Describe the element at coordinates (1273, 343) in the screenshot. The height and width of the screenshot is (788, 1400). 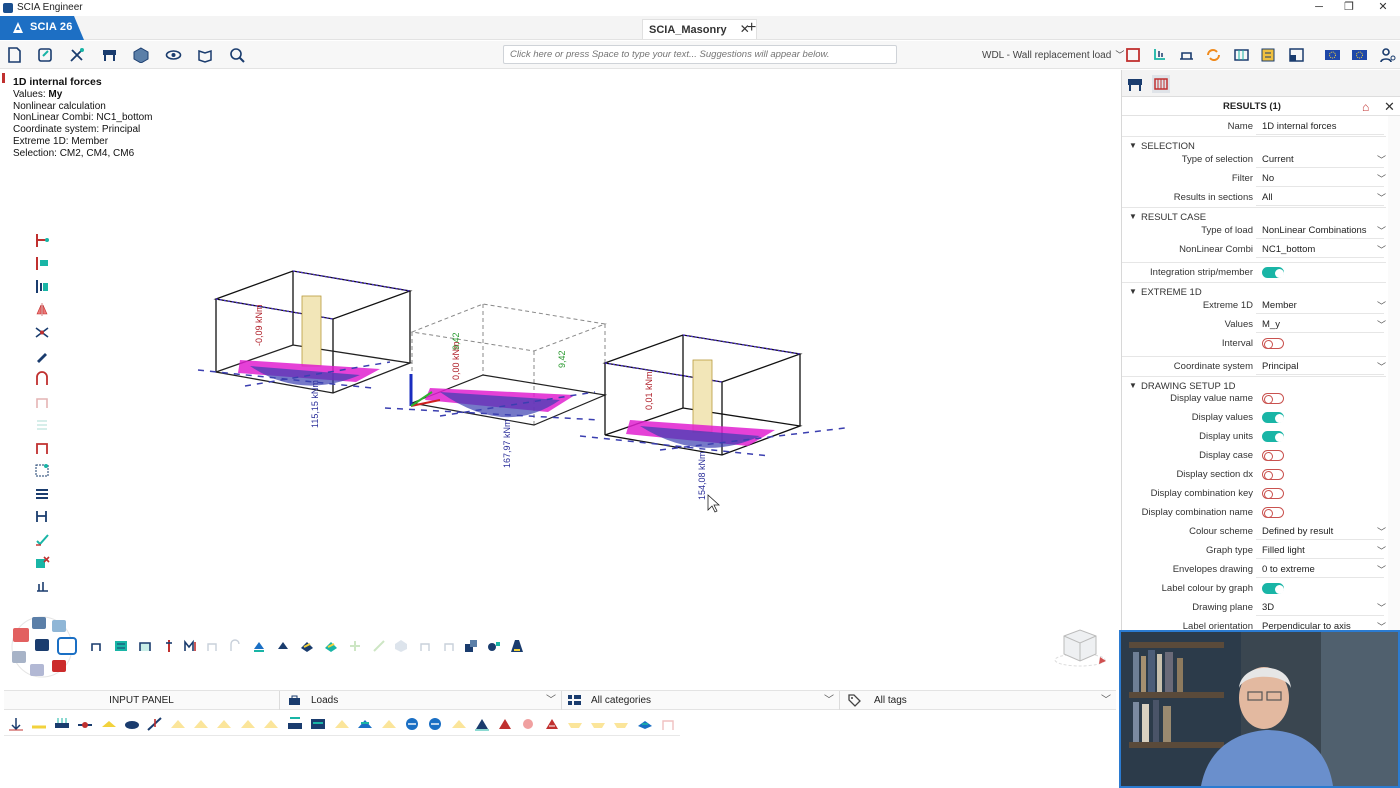
I see `interval-toggle` at that location.